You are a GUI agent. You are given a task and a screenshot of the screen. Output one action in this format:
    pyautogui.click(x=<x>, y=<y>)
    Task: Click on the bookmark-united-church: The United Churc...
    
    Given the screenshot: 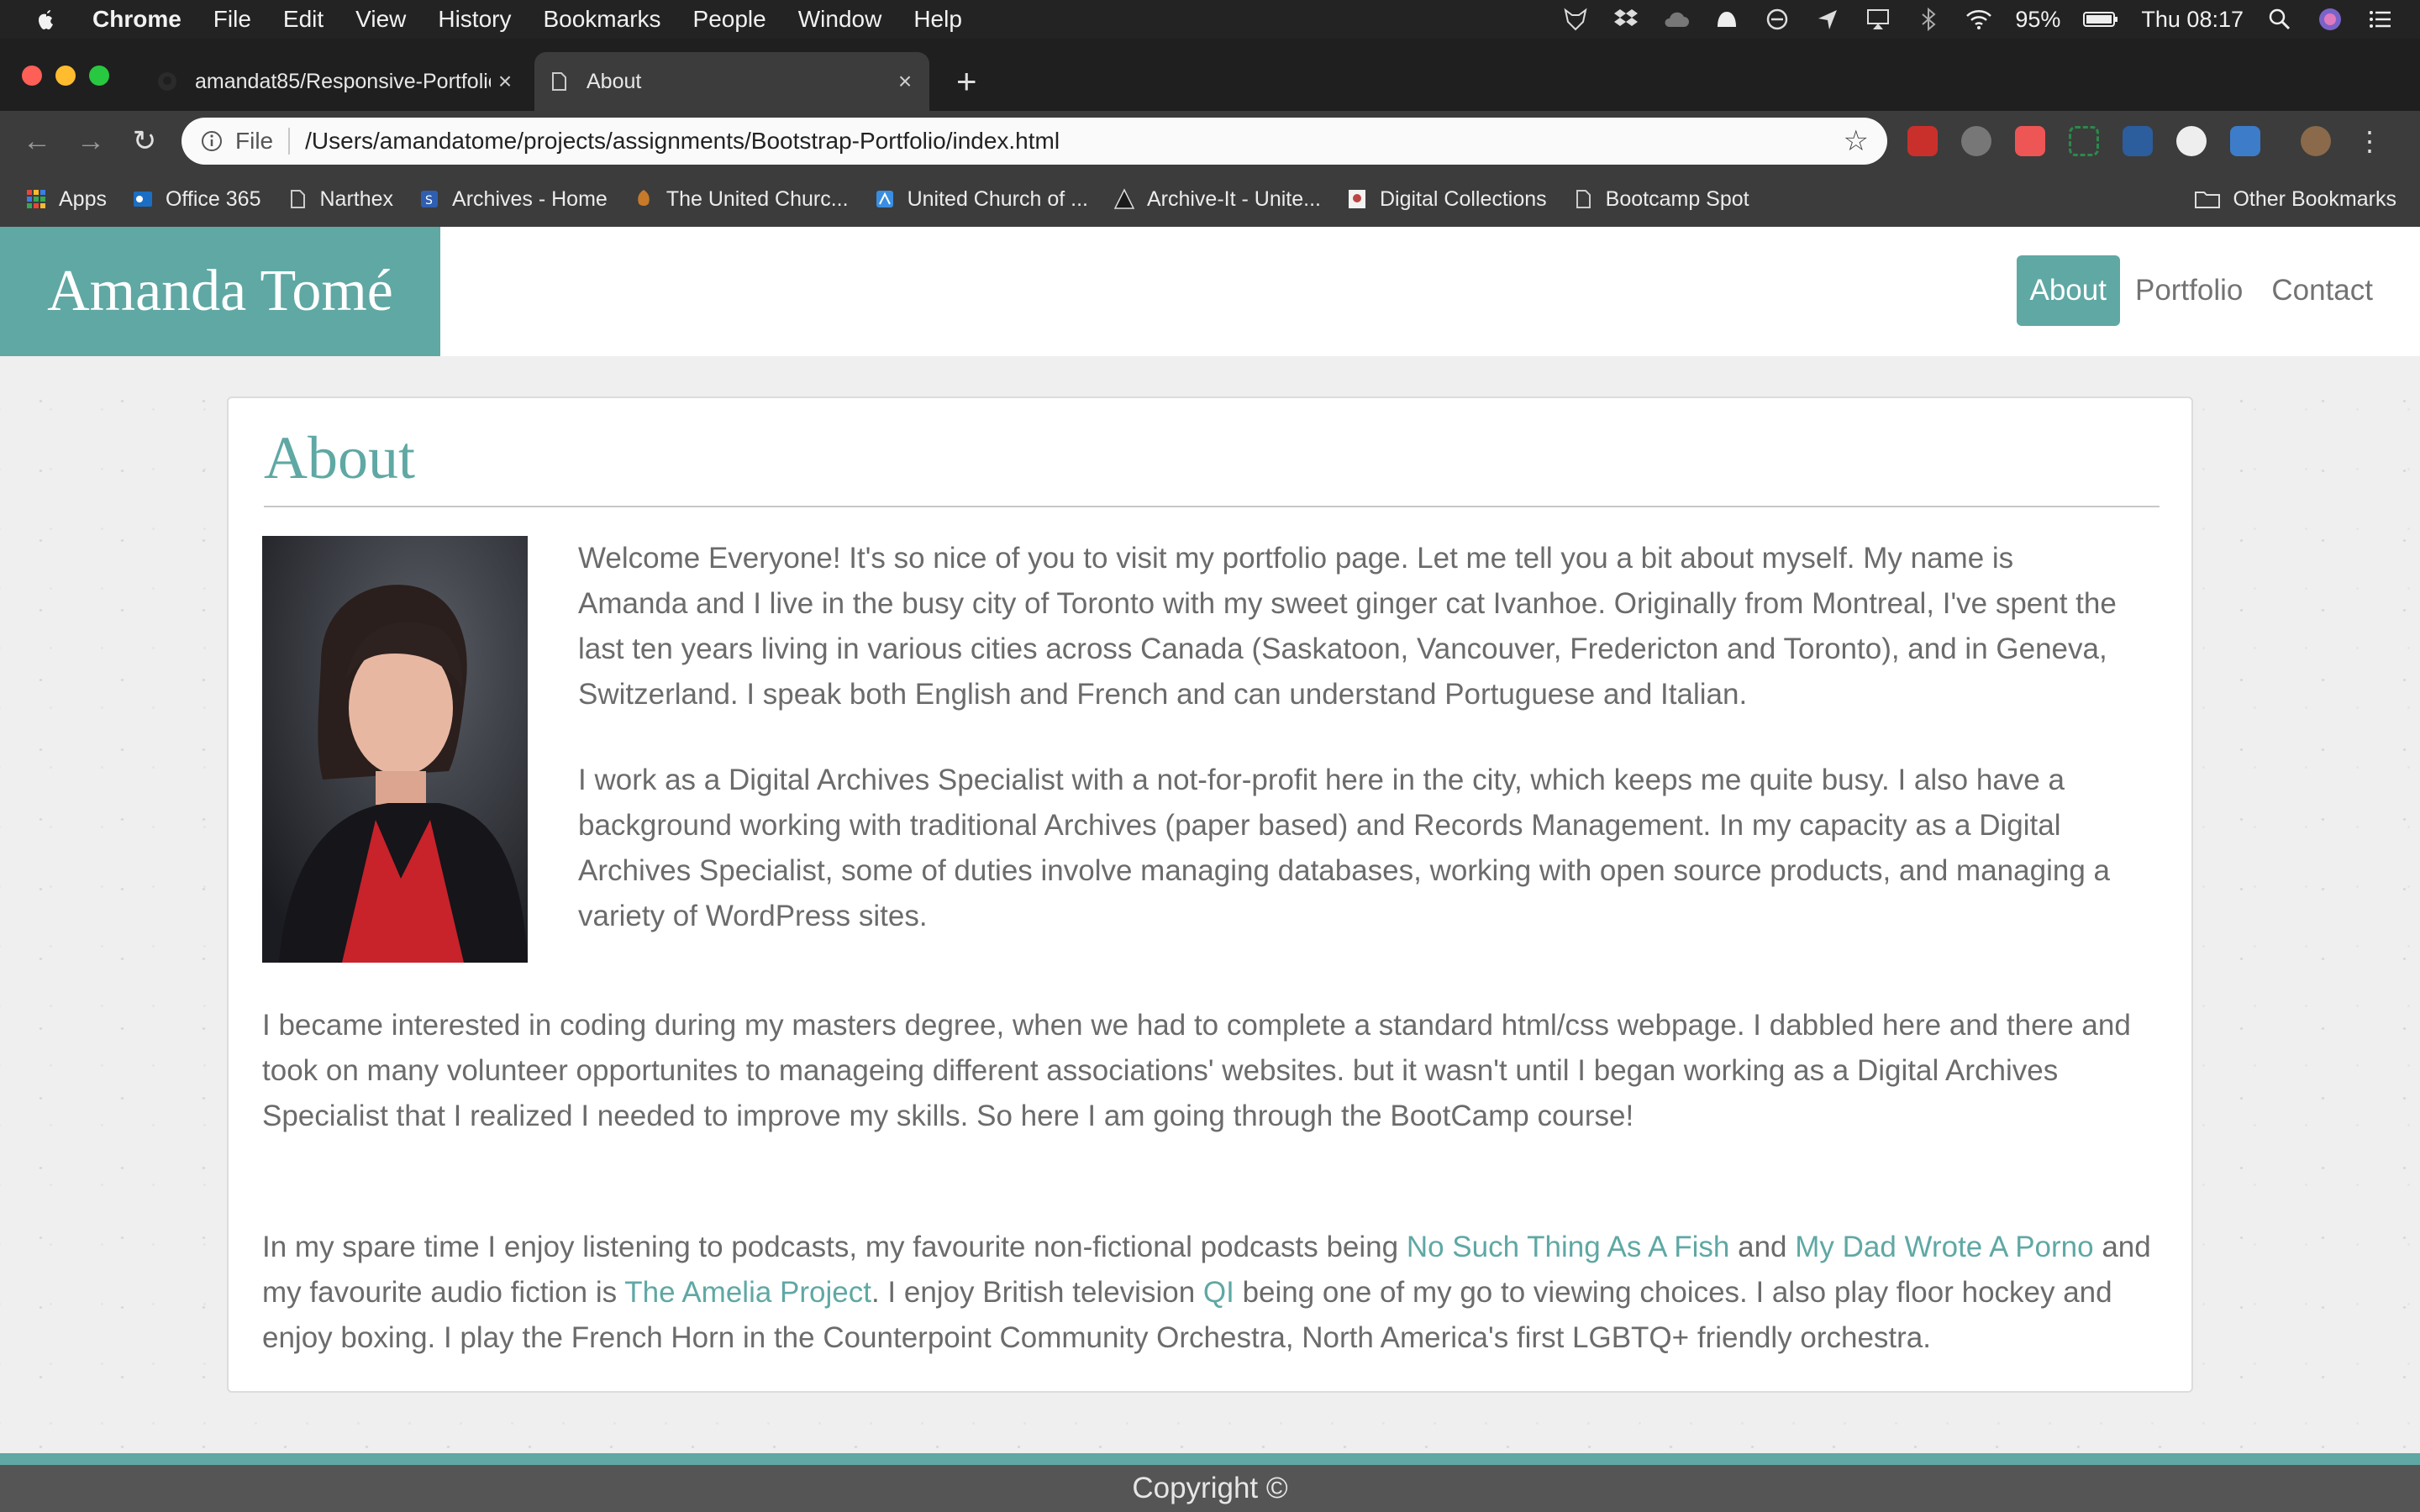 What is the action you would take?
    pyautogui.click(x=741, y=199)
    